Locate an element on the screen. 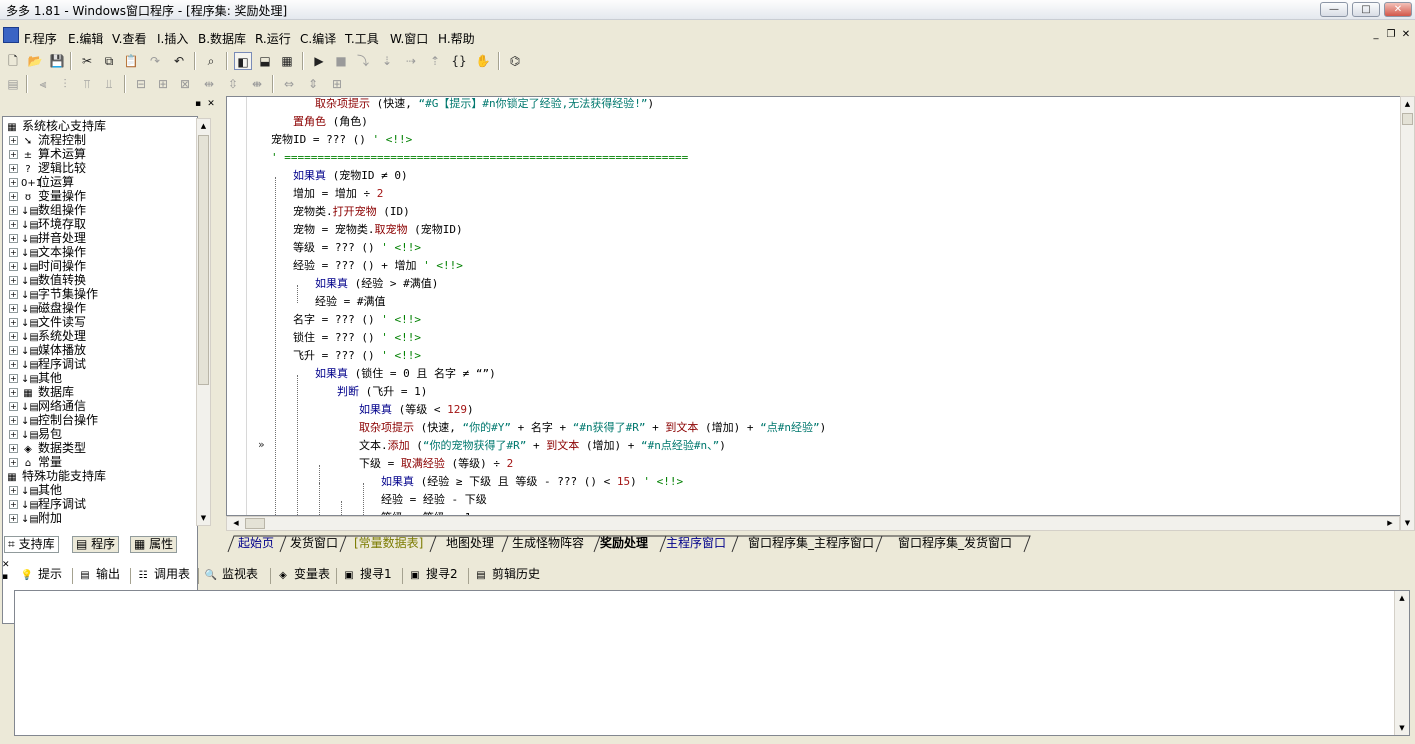 The height and width of the screenshot is (744, 1415). code-line: 判断 (飞升 = 1) is located at coordinates (382, 392).